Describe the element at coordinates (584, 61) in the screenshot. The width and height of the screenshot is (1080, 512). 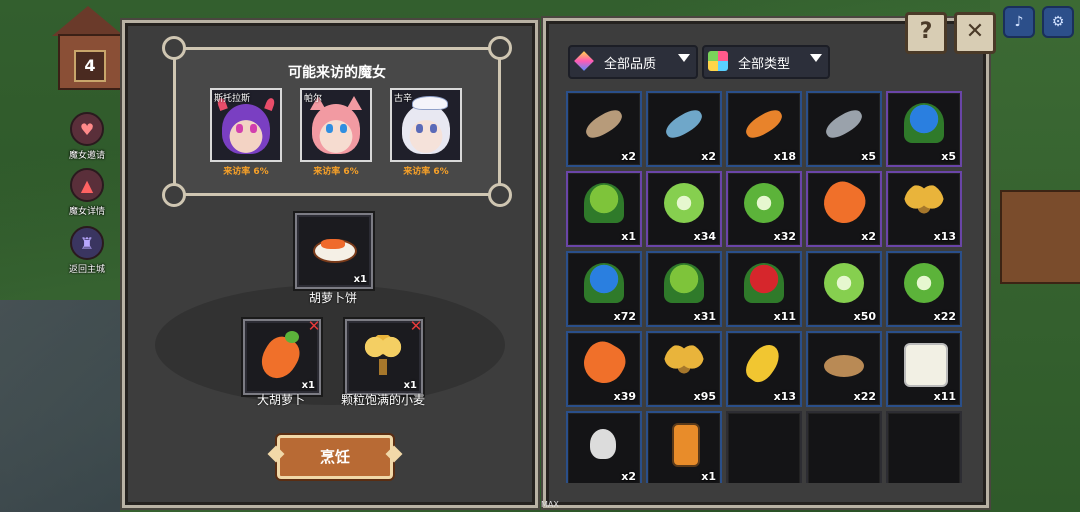
I see `diamond-icon` at that location.